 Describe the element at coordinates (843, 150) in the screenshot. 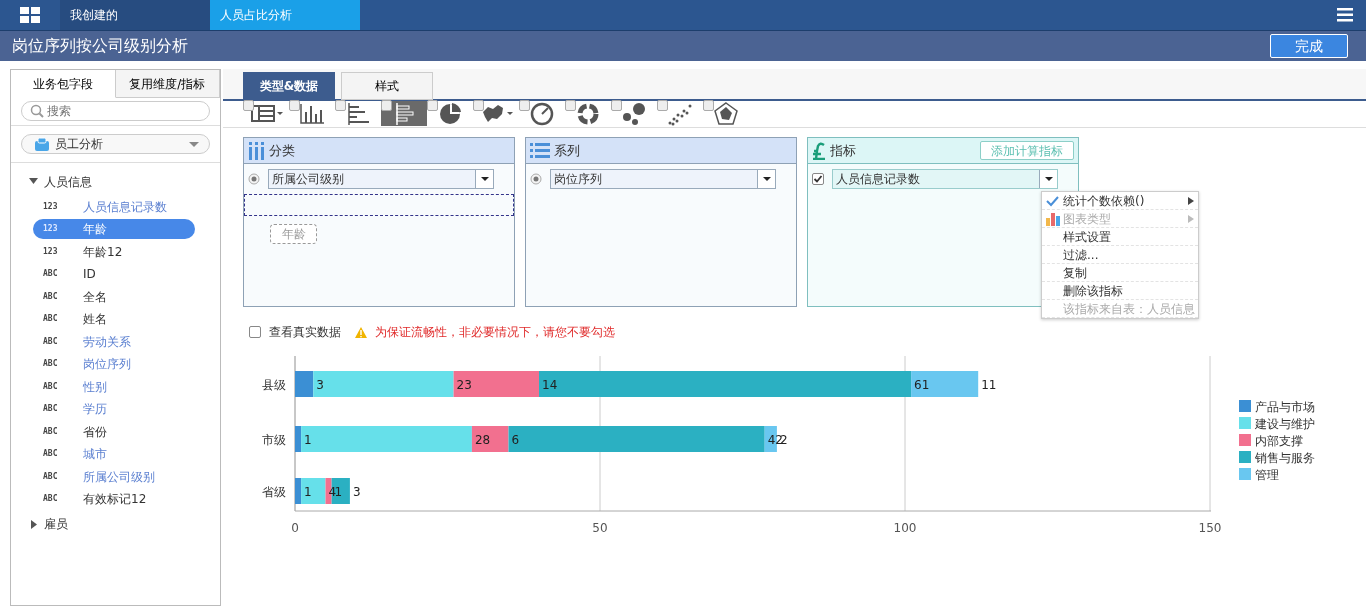

I see `region-title: 指标` at that location.